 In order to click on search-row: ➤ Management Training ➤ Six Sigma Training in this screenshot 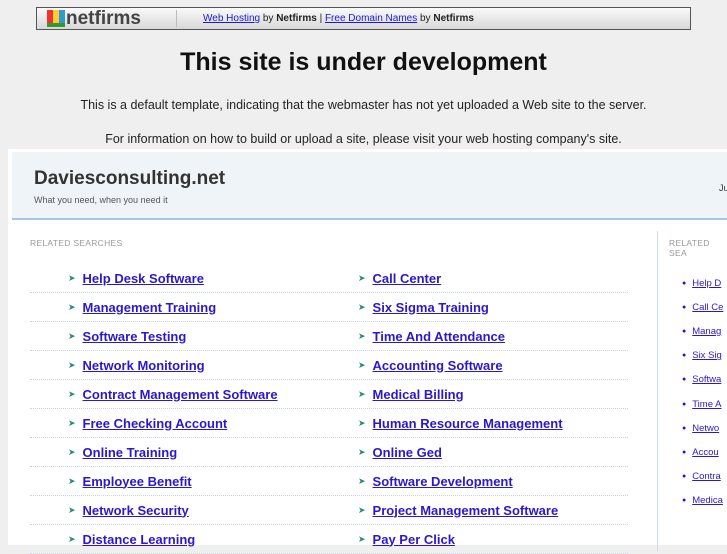, I will do `click(329, 307)`.